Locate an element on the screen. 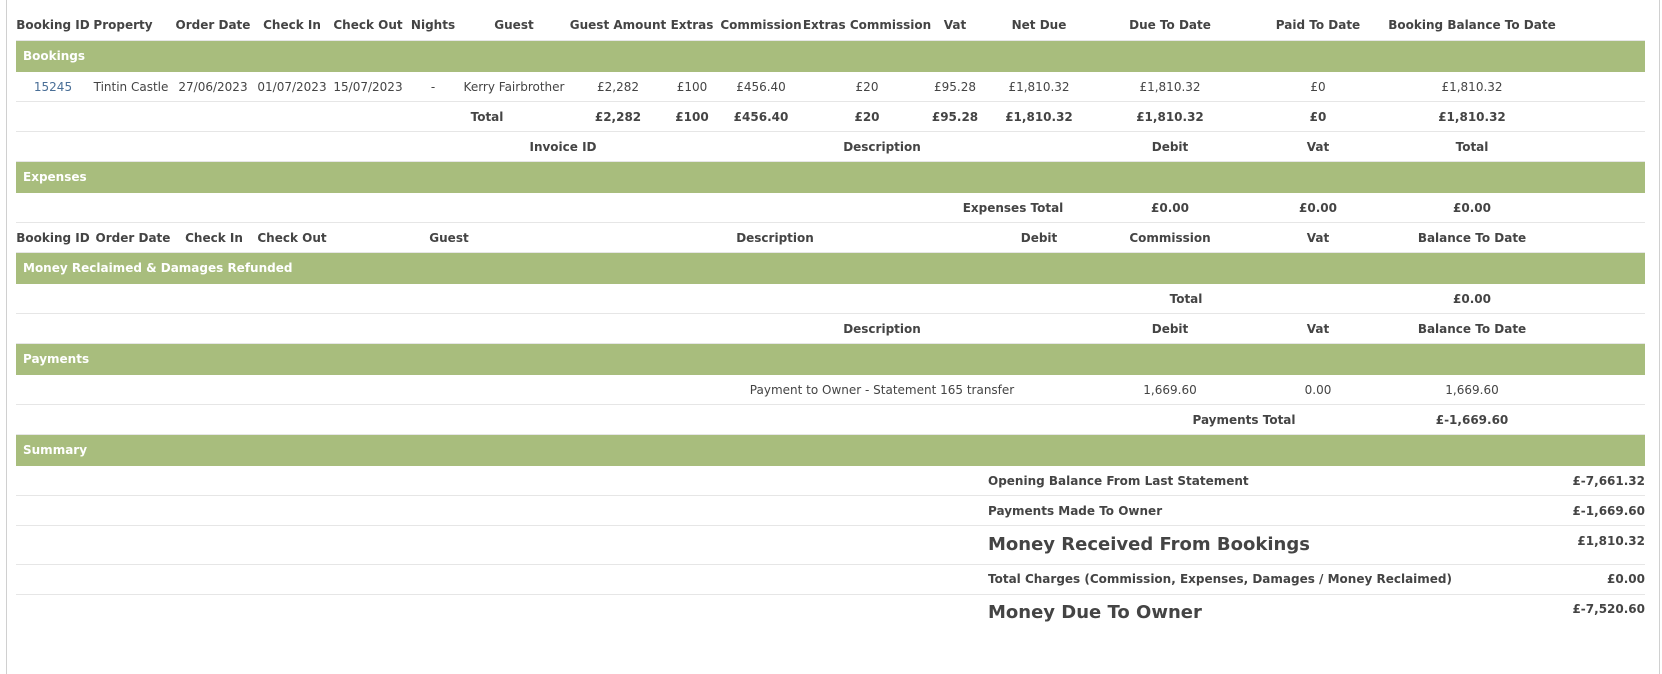 Image resolution: width=1662 pixels, height=674 pixels. payments-band: Payments is located at coordinates (830, 359).